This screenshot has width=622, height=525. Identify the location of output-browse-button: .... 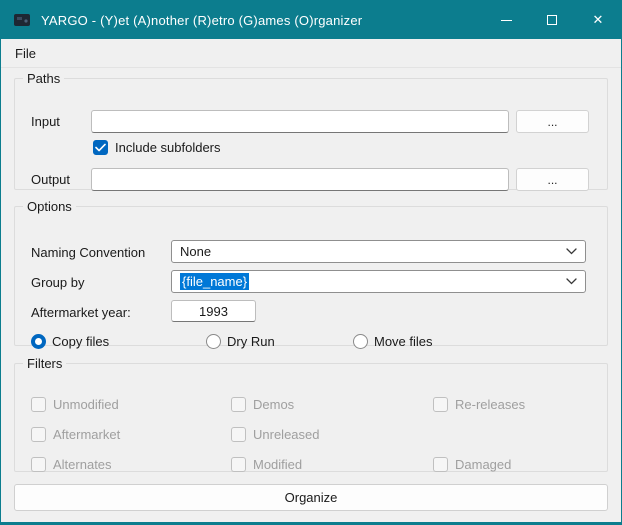
(552, 179).